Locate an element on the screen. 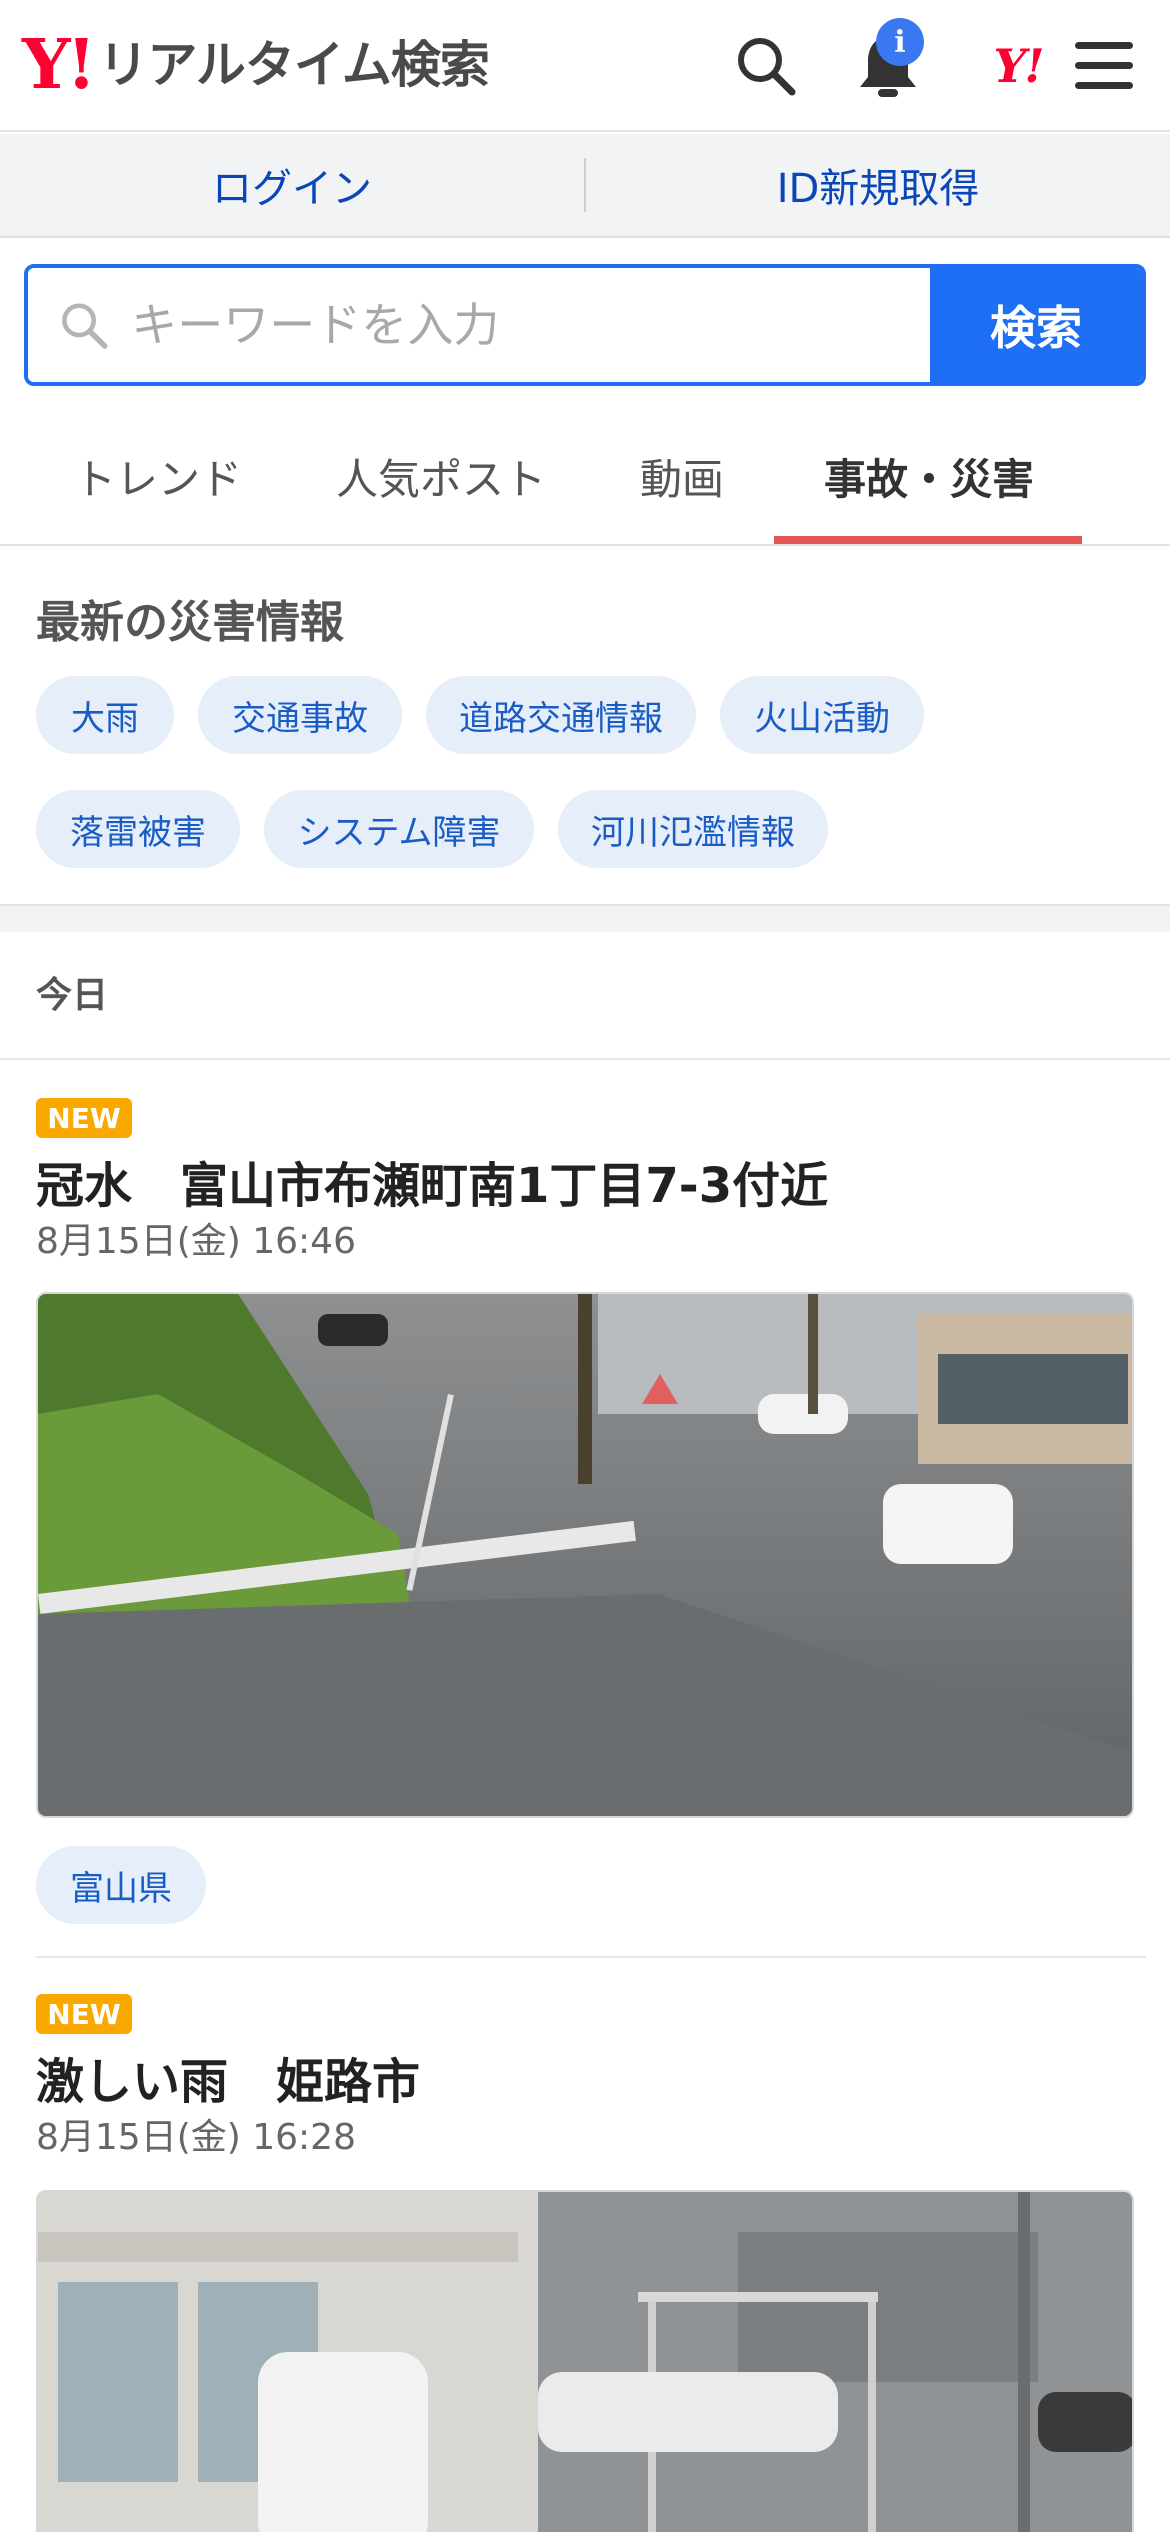 This screenshot has height=2532, width=1170. day-label: 今日 is located at coordinates (72, 995).